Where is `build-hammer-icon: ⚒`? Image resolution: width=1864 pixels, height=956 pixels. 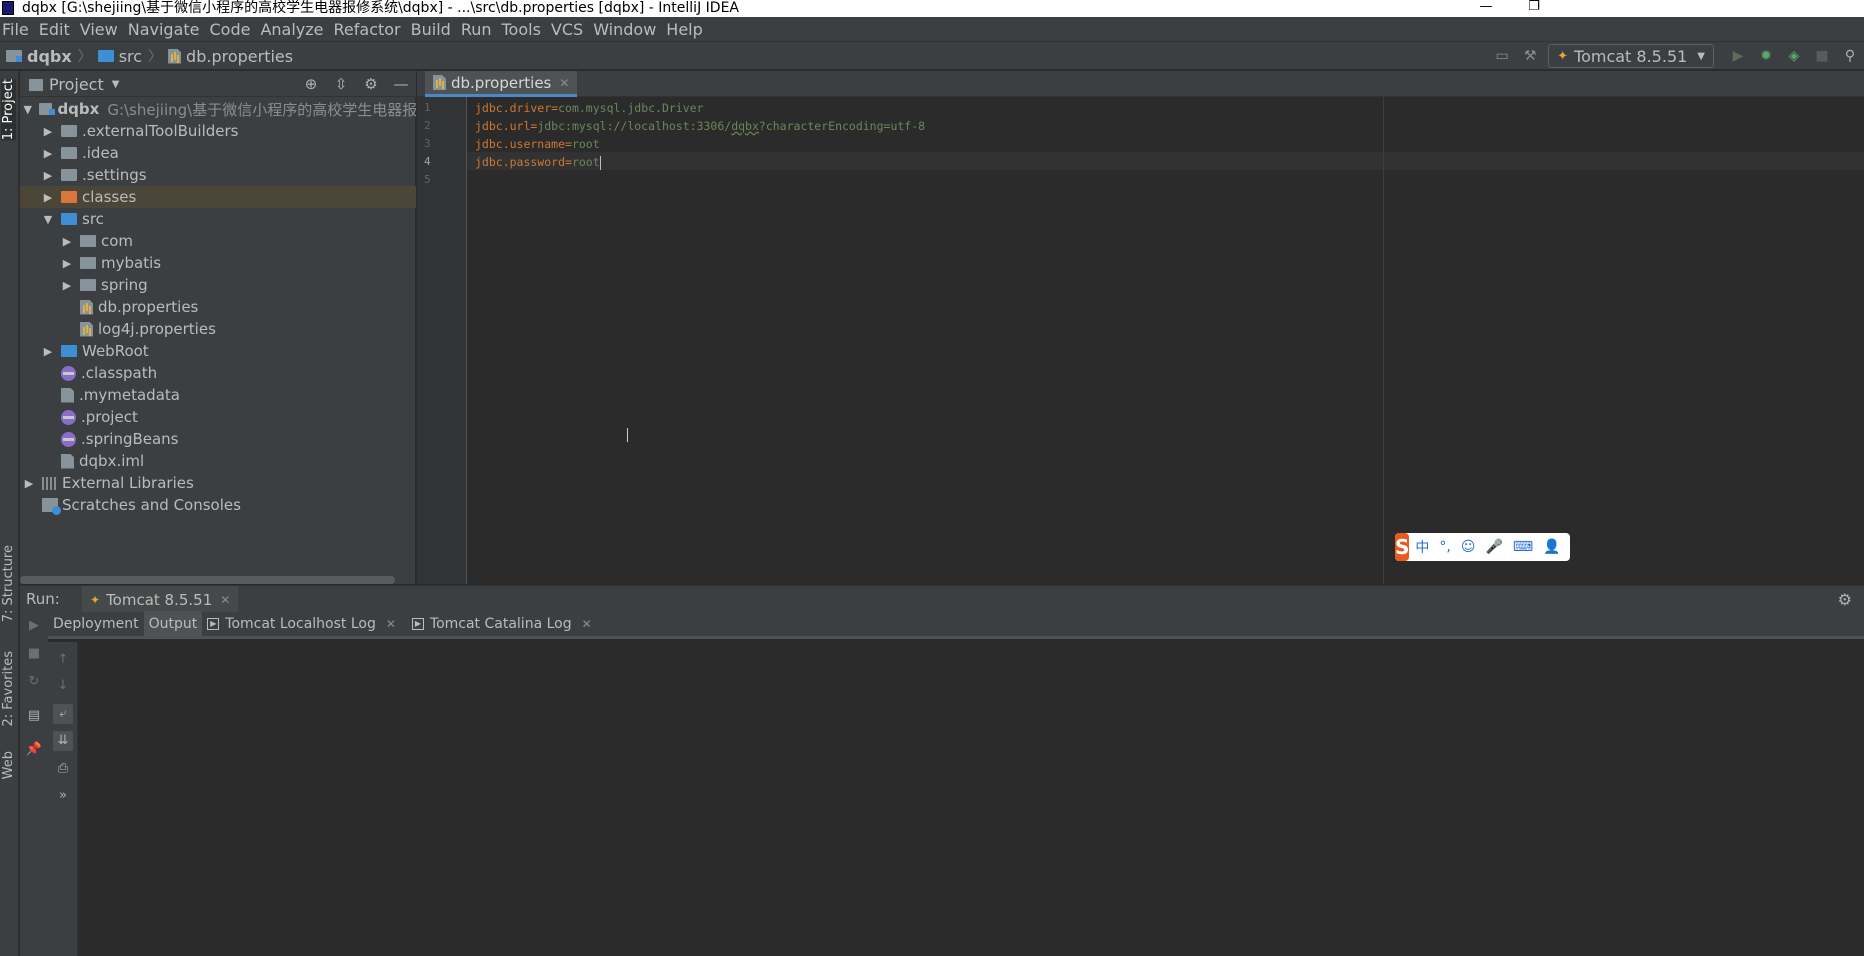 build-hammer-icon: ⚒ is located at coordinates (1530, 56).